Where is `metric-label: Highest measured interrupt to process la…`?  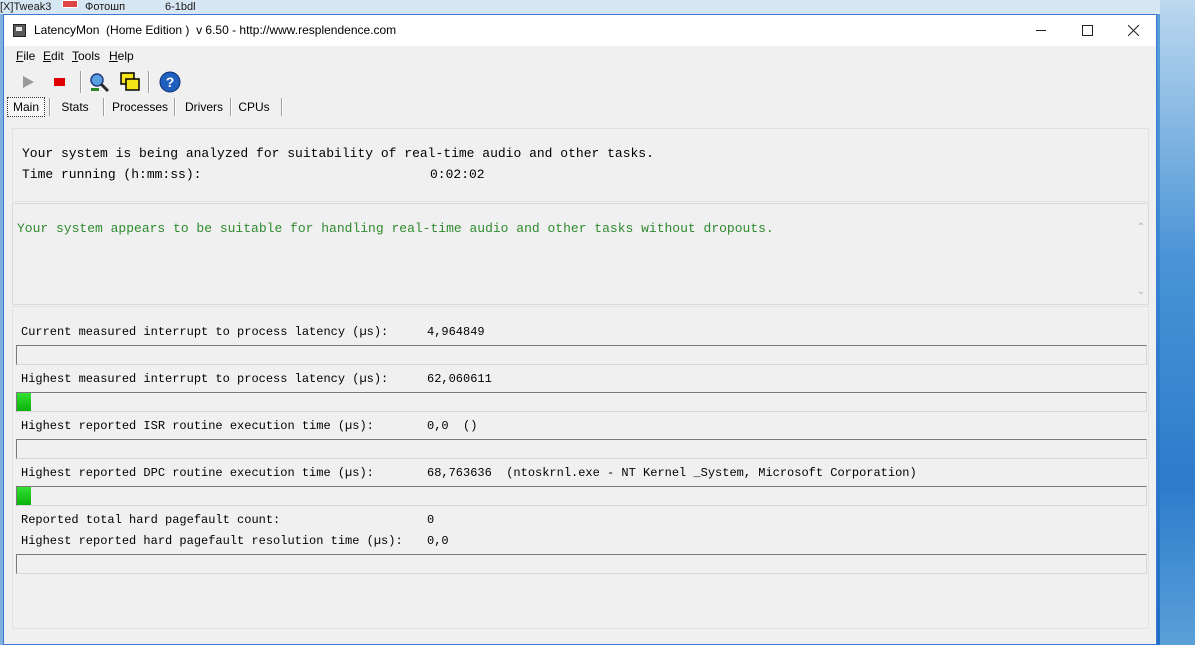 metric-label: Highest measured interrupt to process la… is located at coordinates (205, 379).